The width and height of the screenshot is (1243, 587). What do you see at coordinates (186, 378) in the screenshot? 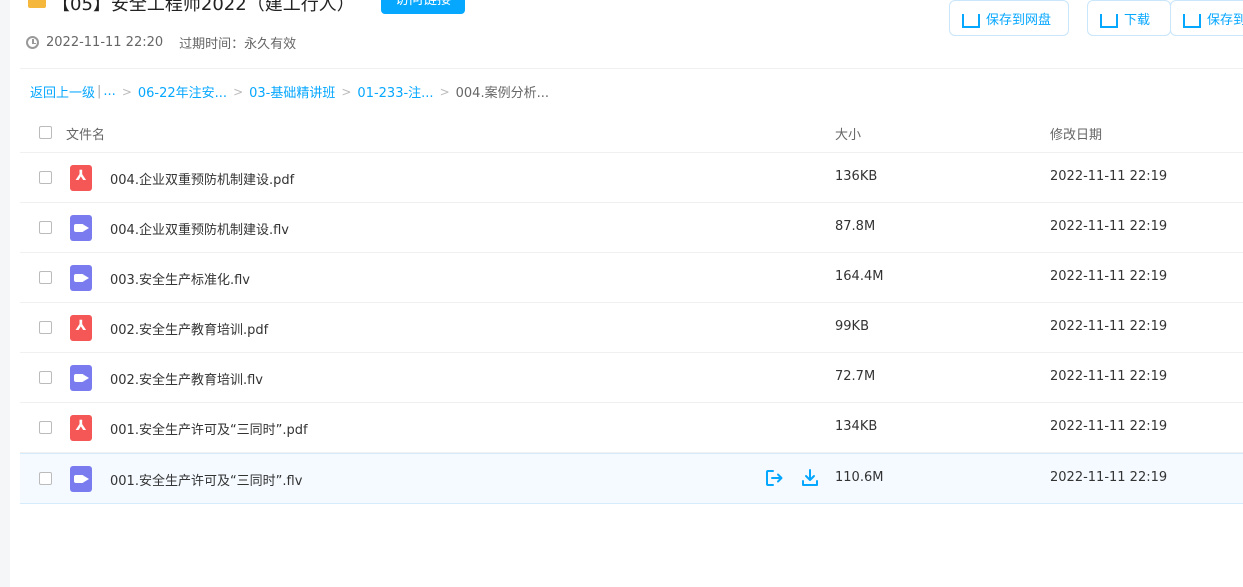
I see `file-name: 002.安全生产教育培训.flv` at bounding box center [186, 378].